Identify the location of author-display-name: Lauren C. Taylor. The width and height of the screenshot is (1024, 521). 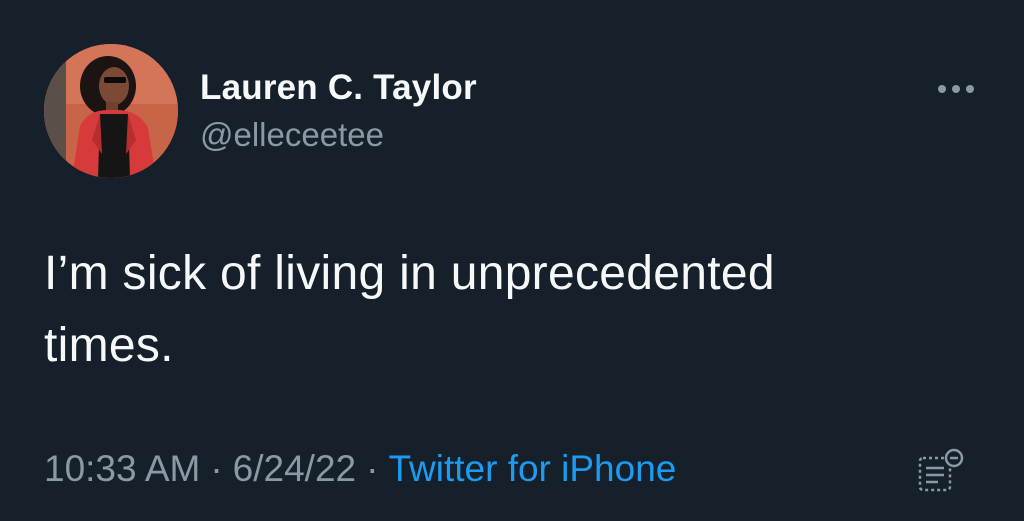
(338, 88).